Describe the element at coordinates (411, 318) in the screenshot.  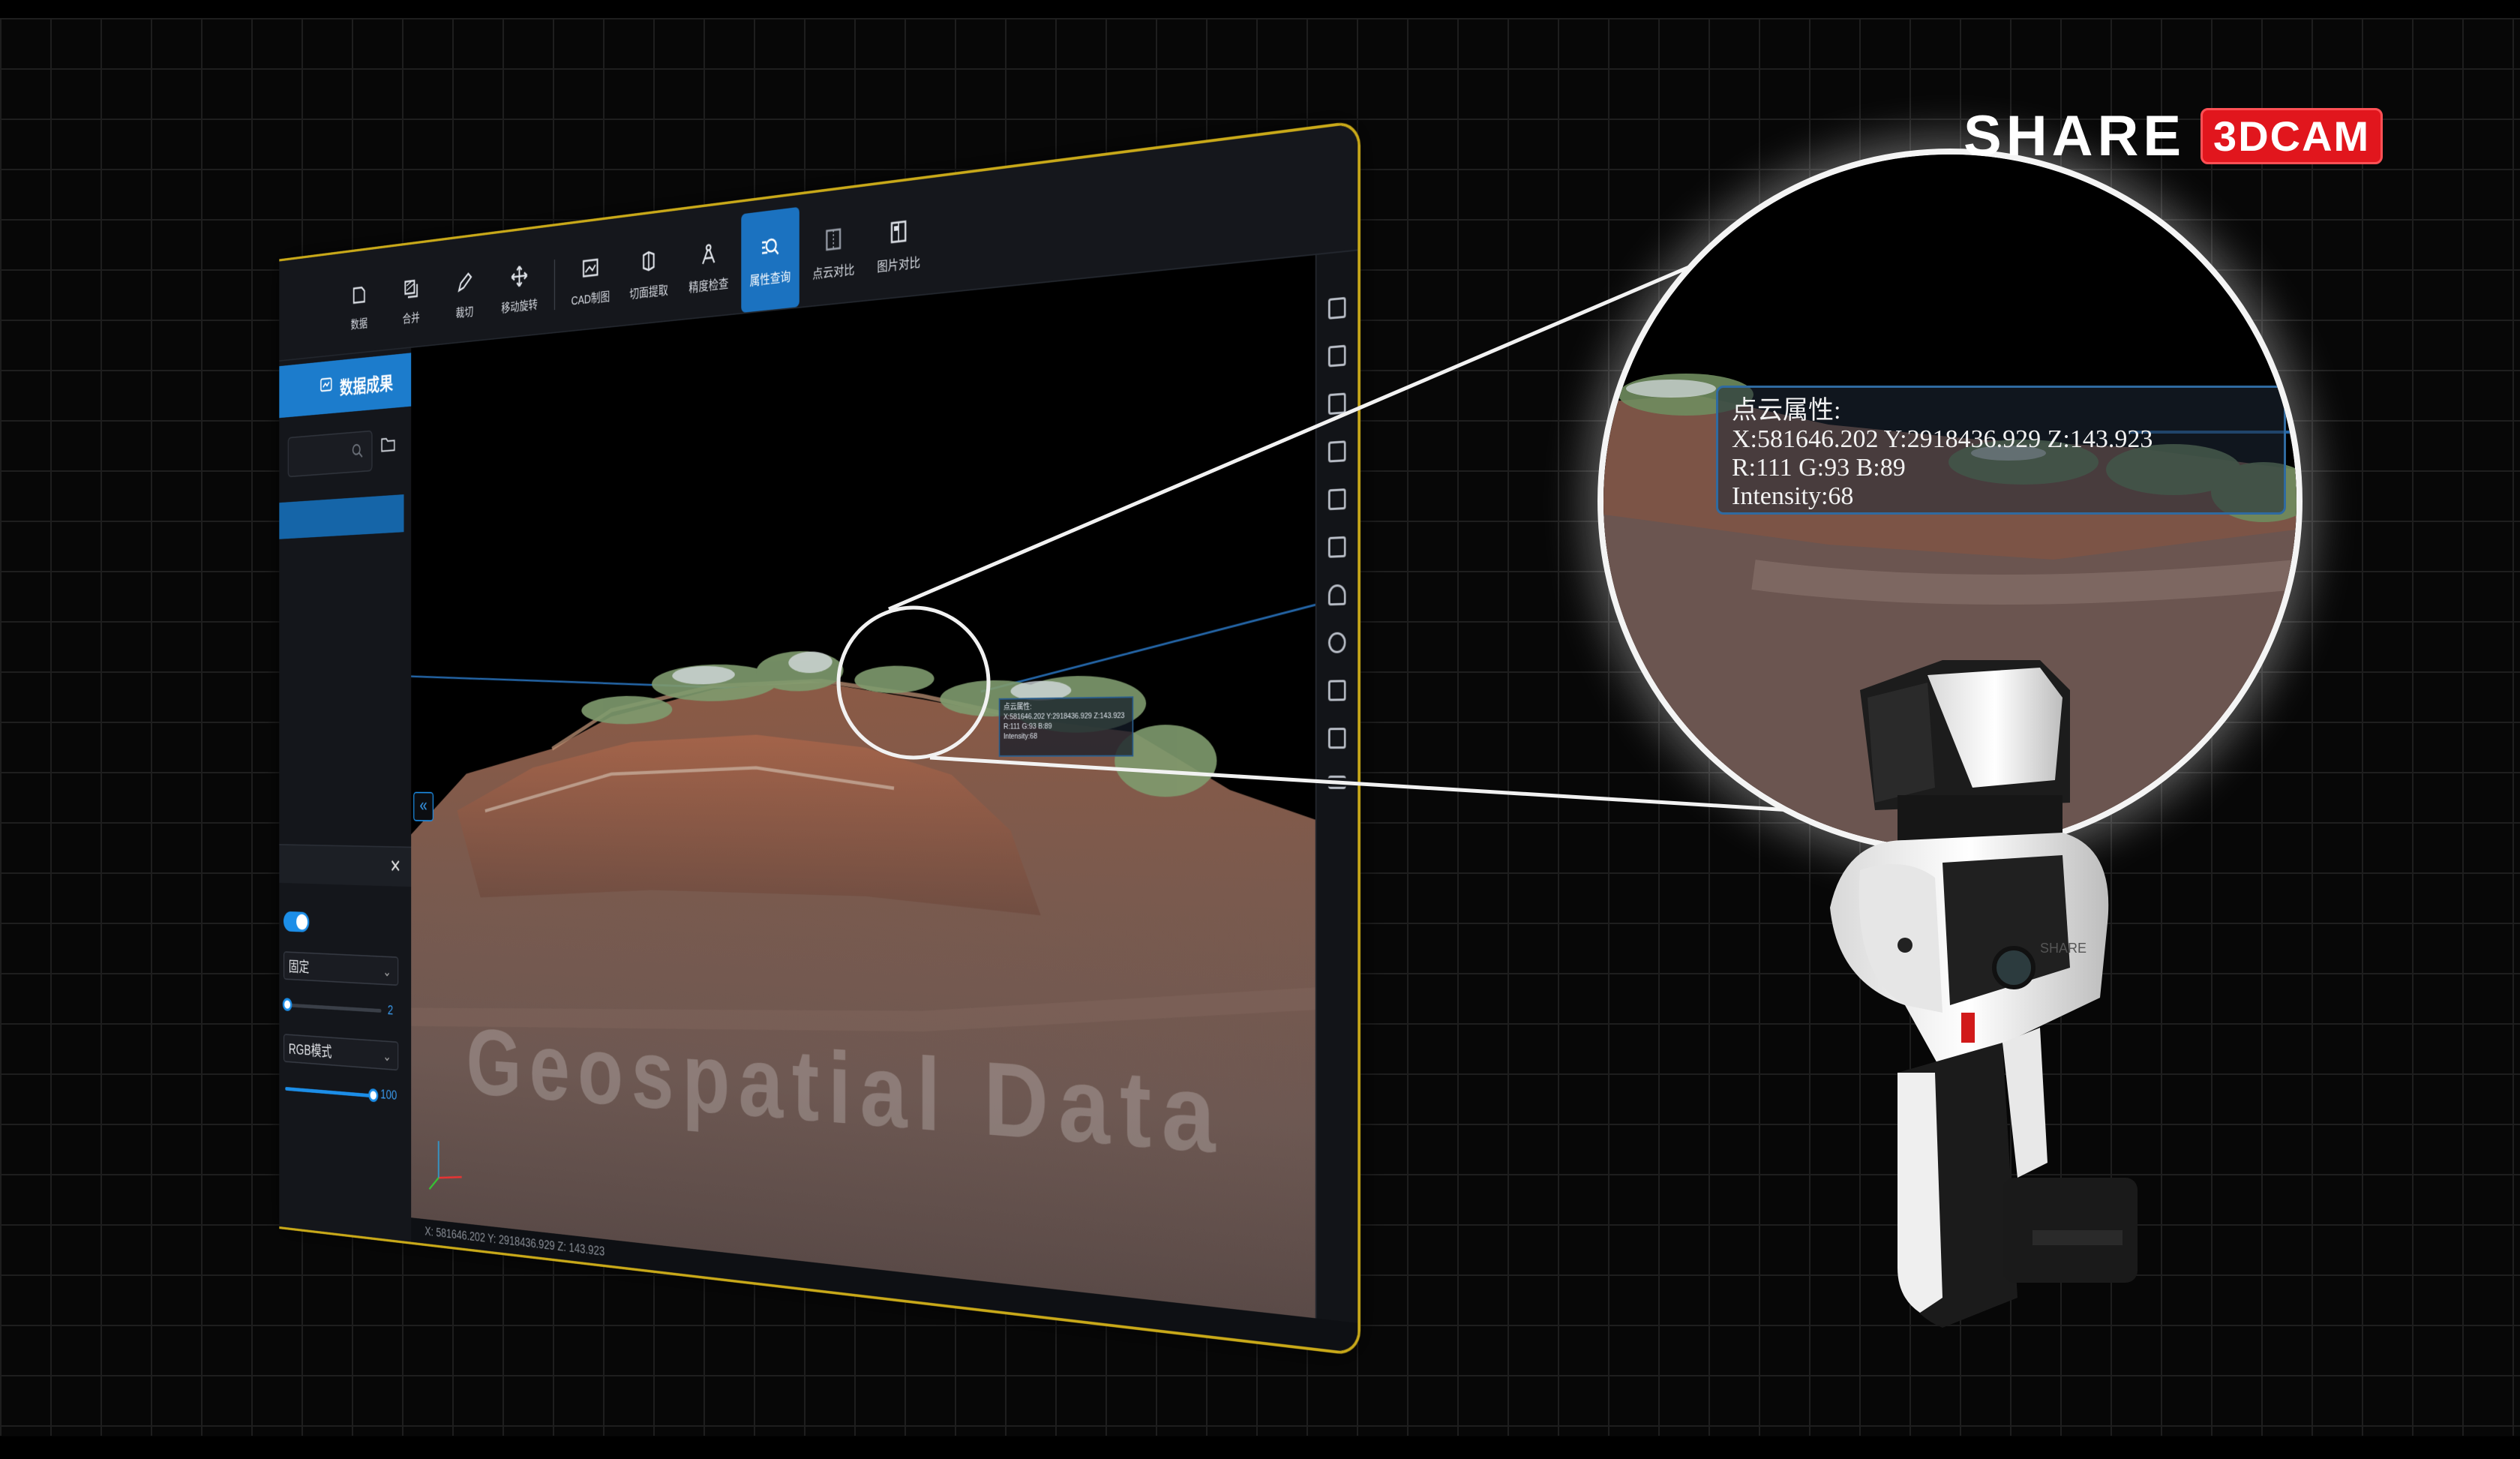
I see `tool-label: 合并` at that location.